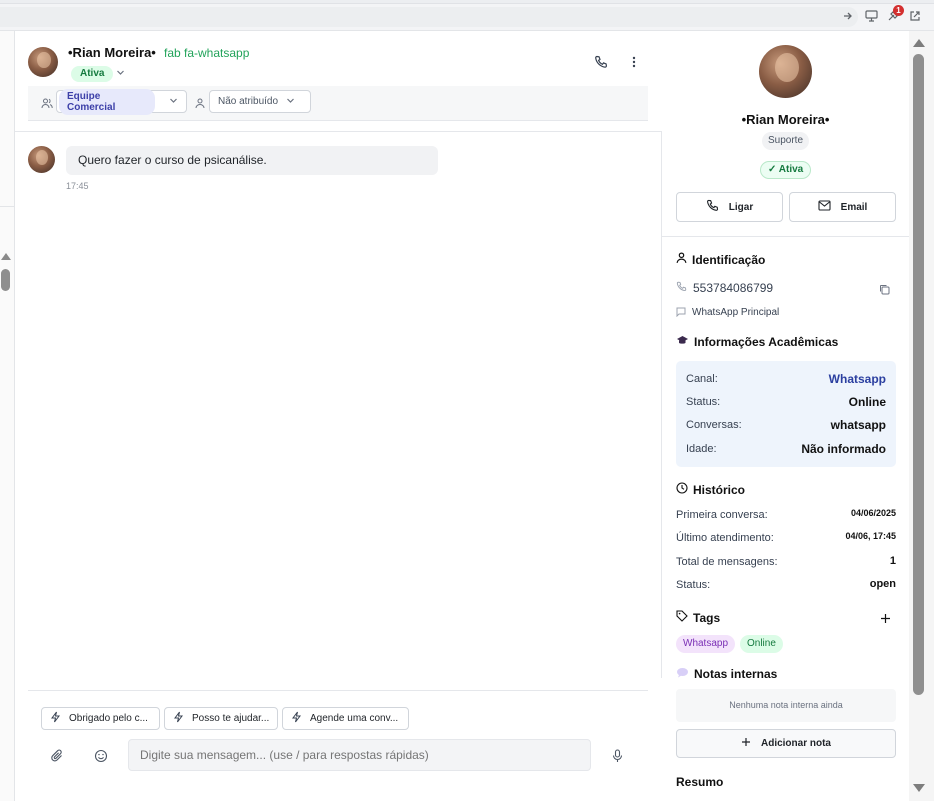 The height and width of the screenshot is (801, 934). I want to click on tag-chip: Online, so click(761, 644).